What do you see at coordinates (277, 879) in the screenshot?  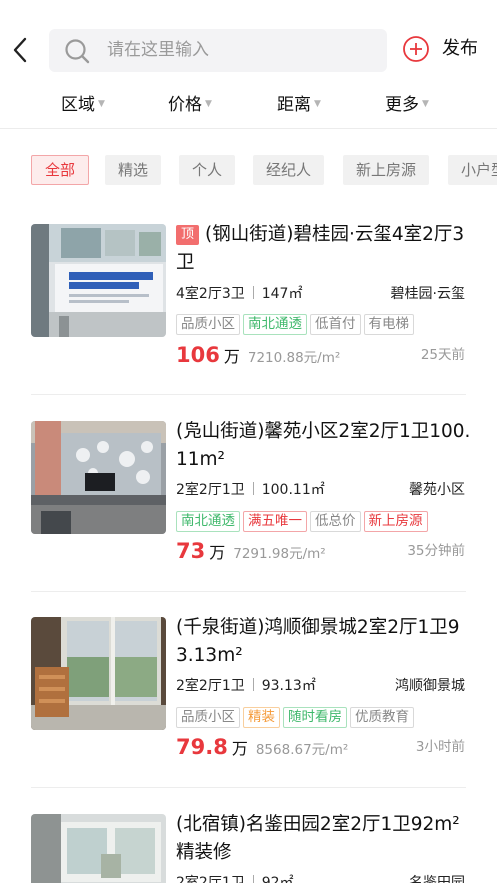 I see `listing-area: 92㎡` at bounding box center [277, 879].